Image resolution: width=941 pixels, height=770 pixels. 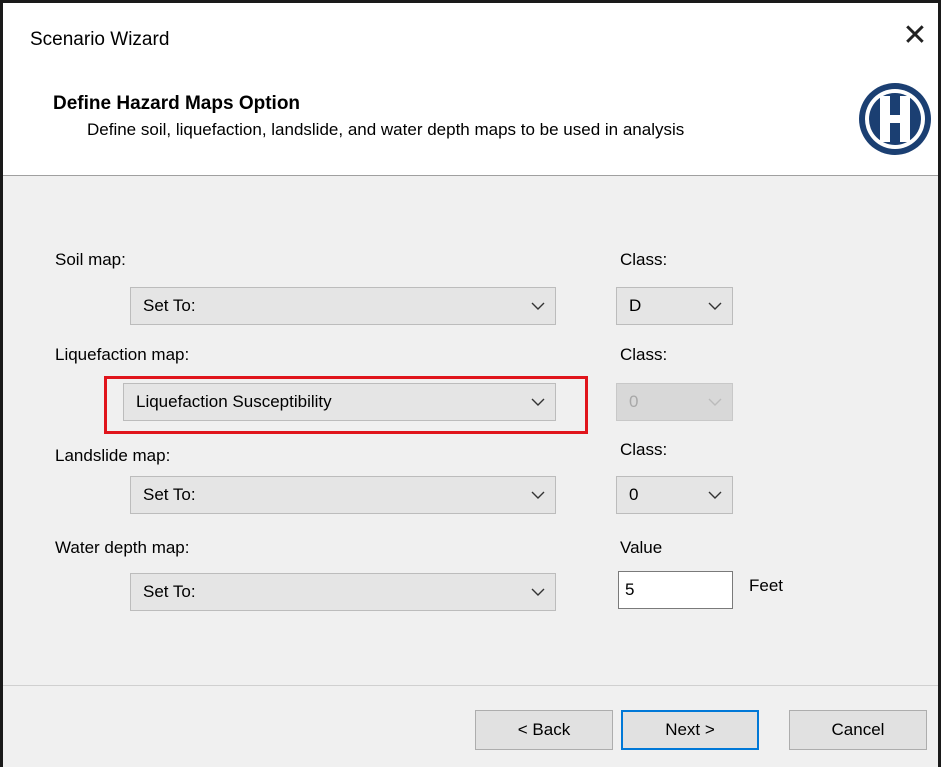 What do you see at coordinates (858, 730) in the screenshot?
I see `cancel-button: Cancel` at bounding box center [858, 730].